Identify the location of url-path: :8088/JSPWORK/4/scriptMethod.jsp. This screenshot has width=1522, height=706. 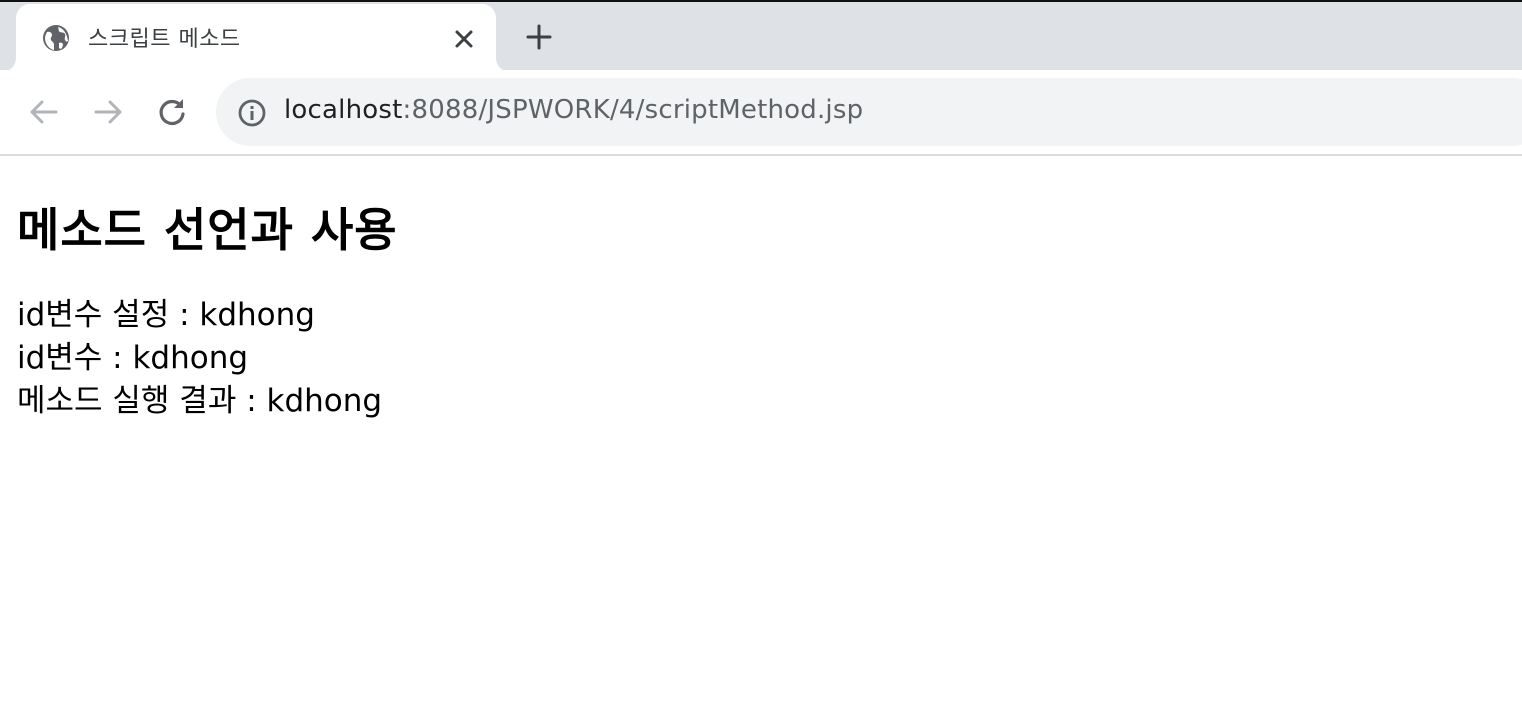
(633, 110).